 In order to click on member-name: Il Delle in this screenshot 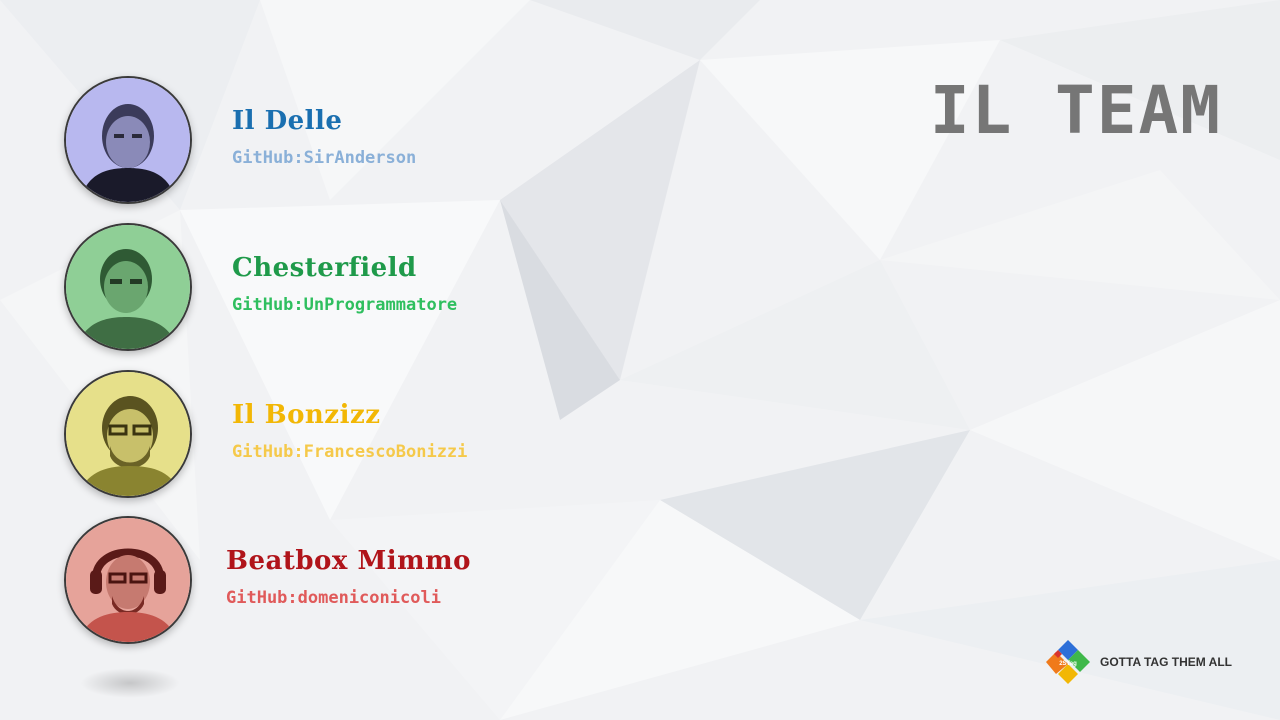, I will do `click(287, 121)`.